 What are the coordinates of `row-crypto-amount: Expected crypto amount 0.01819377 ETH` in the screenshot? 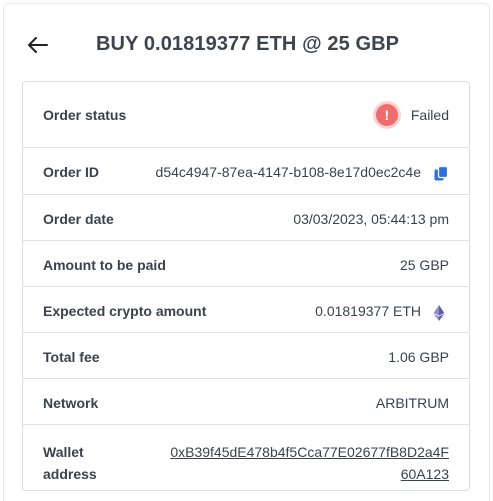 It's located at (246, 310).